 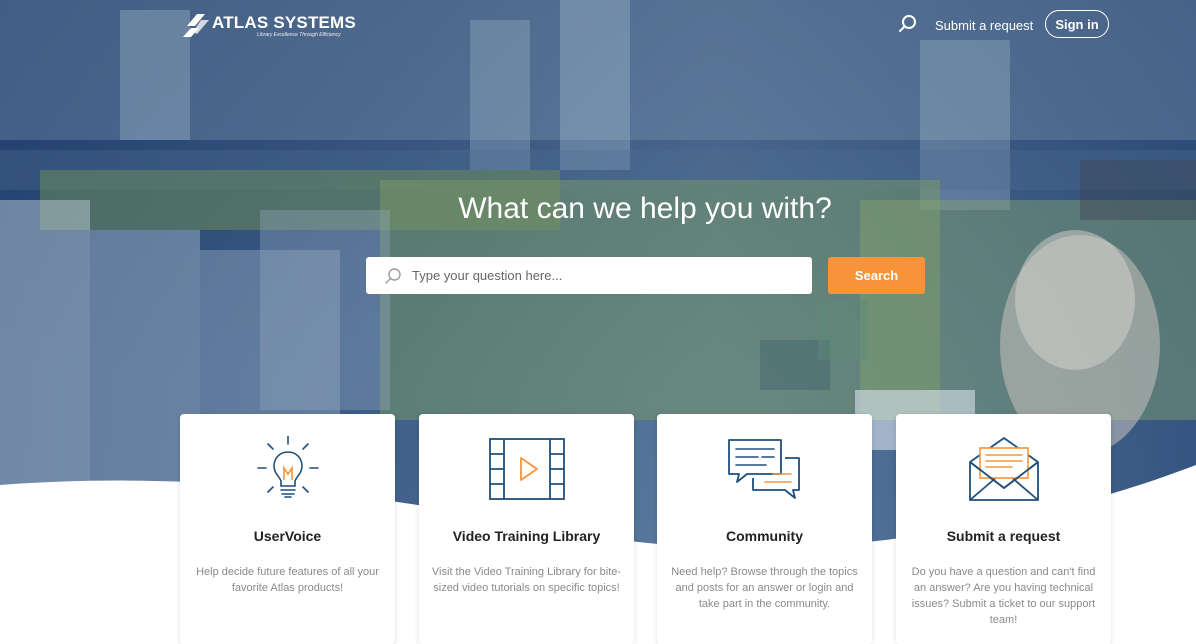 I want to click on logo-tagline: Library Excellence Through Efficiency, so click(x=299, y=35).